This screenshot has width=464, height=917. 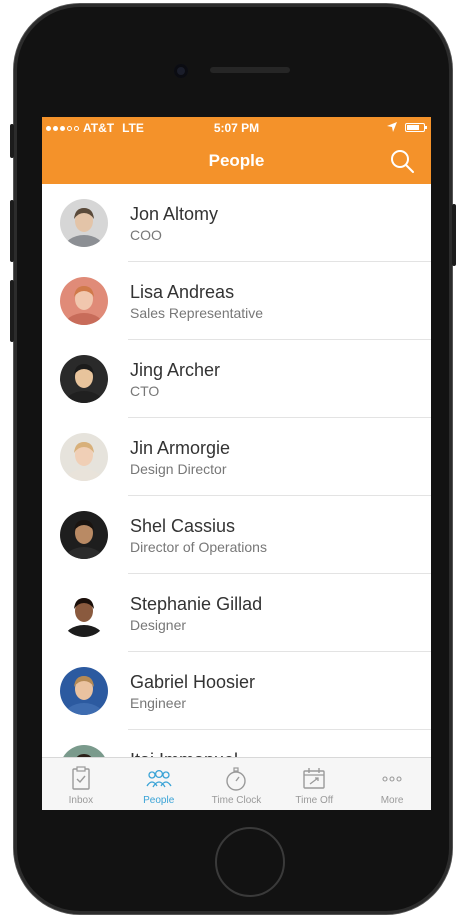 What do you see at coordinates (146, 235) in the screenshot?
I see `person-title: COO` at bounding box center [146, 235].